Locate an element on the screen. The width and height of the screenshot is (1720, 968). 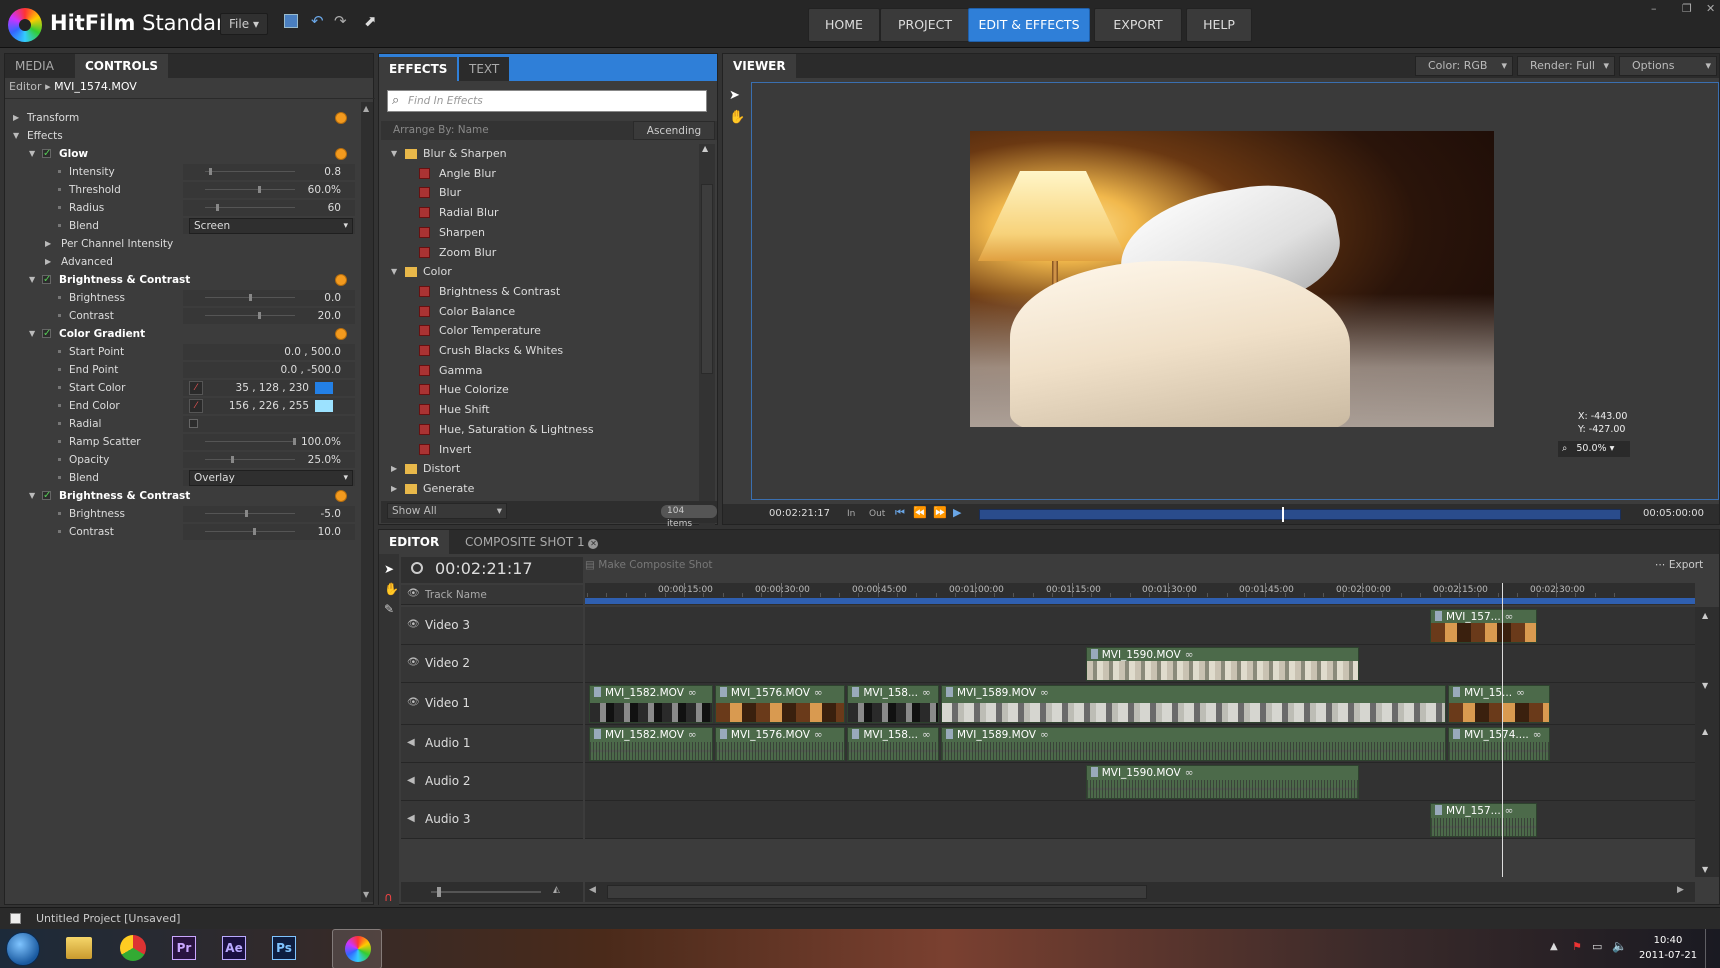
timeline-timecode: 00:02:21:17 is located at coordinates (484, 568).